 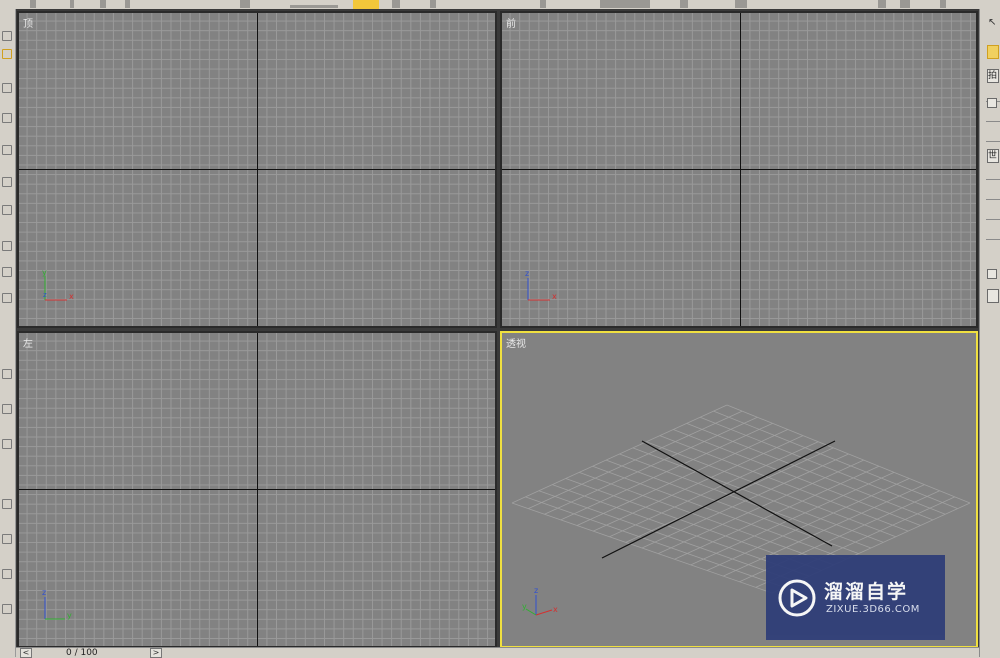 I want to click on viewport-label: 左, so click(x=28, y=342).